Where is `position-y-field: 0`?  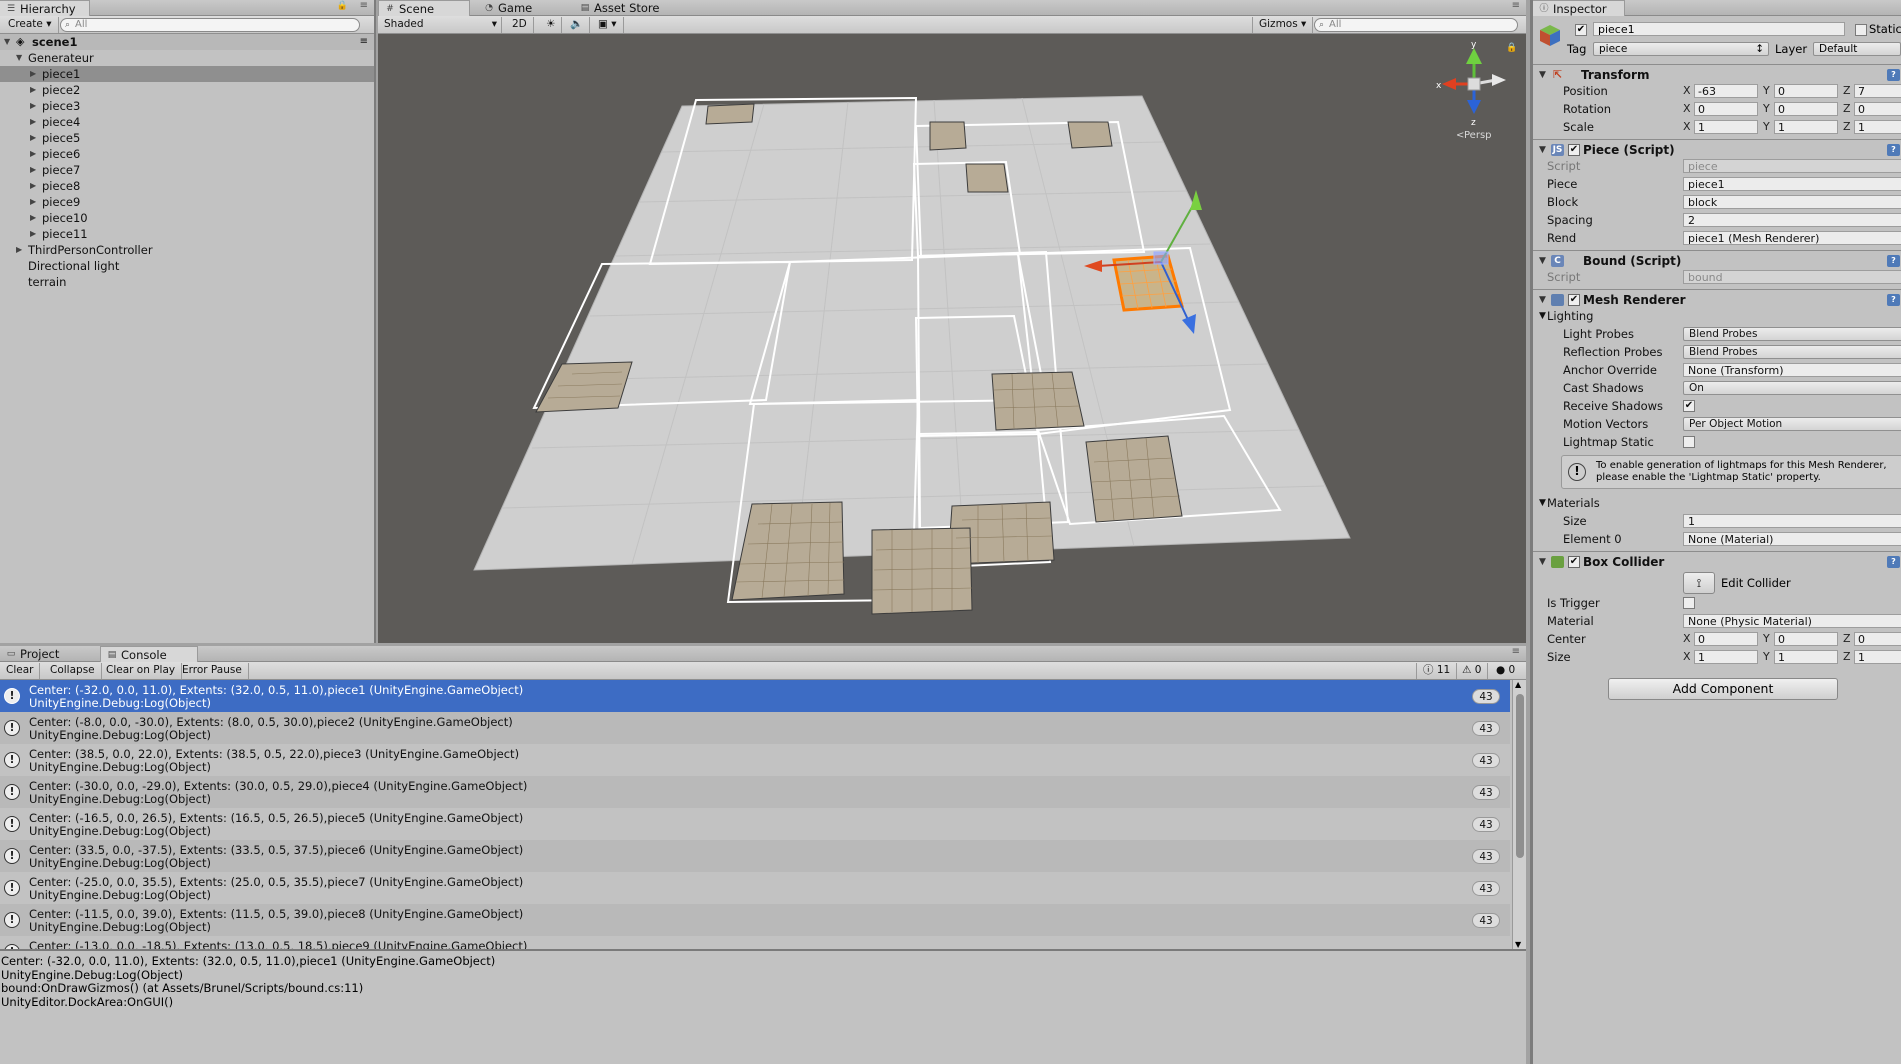
position-y-field: 0 is located at coordinates (1806, 91).